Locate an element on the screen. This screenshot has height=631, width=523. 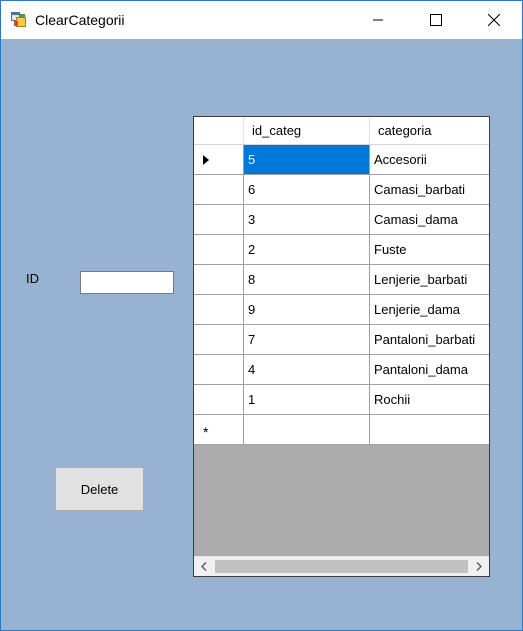
delete-button: Delete is located at coordinates (99, 489).